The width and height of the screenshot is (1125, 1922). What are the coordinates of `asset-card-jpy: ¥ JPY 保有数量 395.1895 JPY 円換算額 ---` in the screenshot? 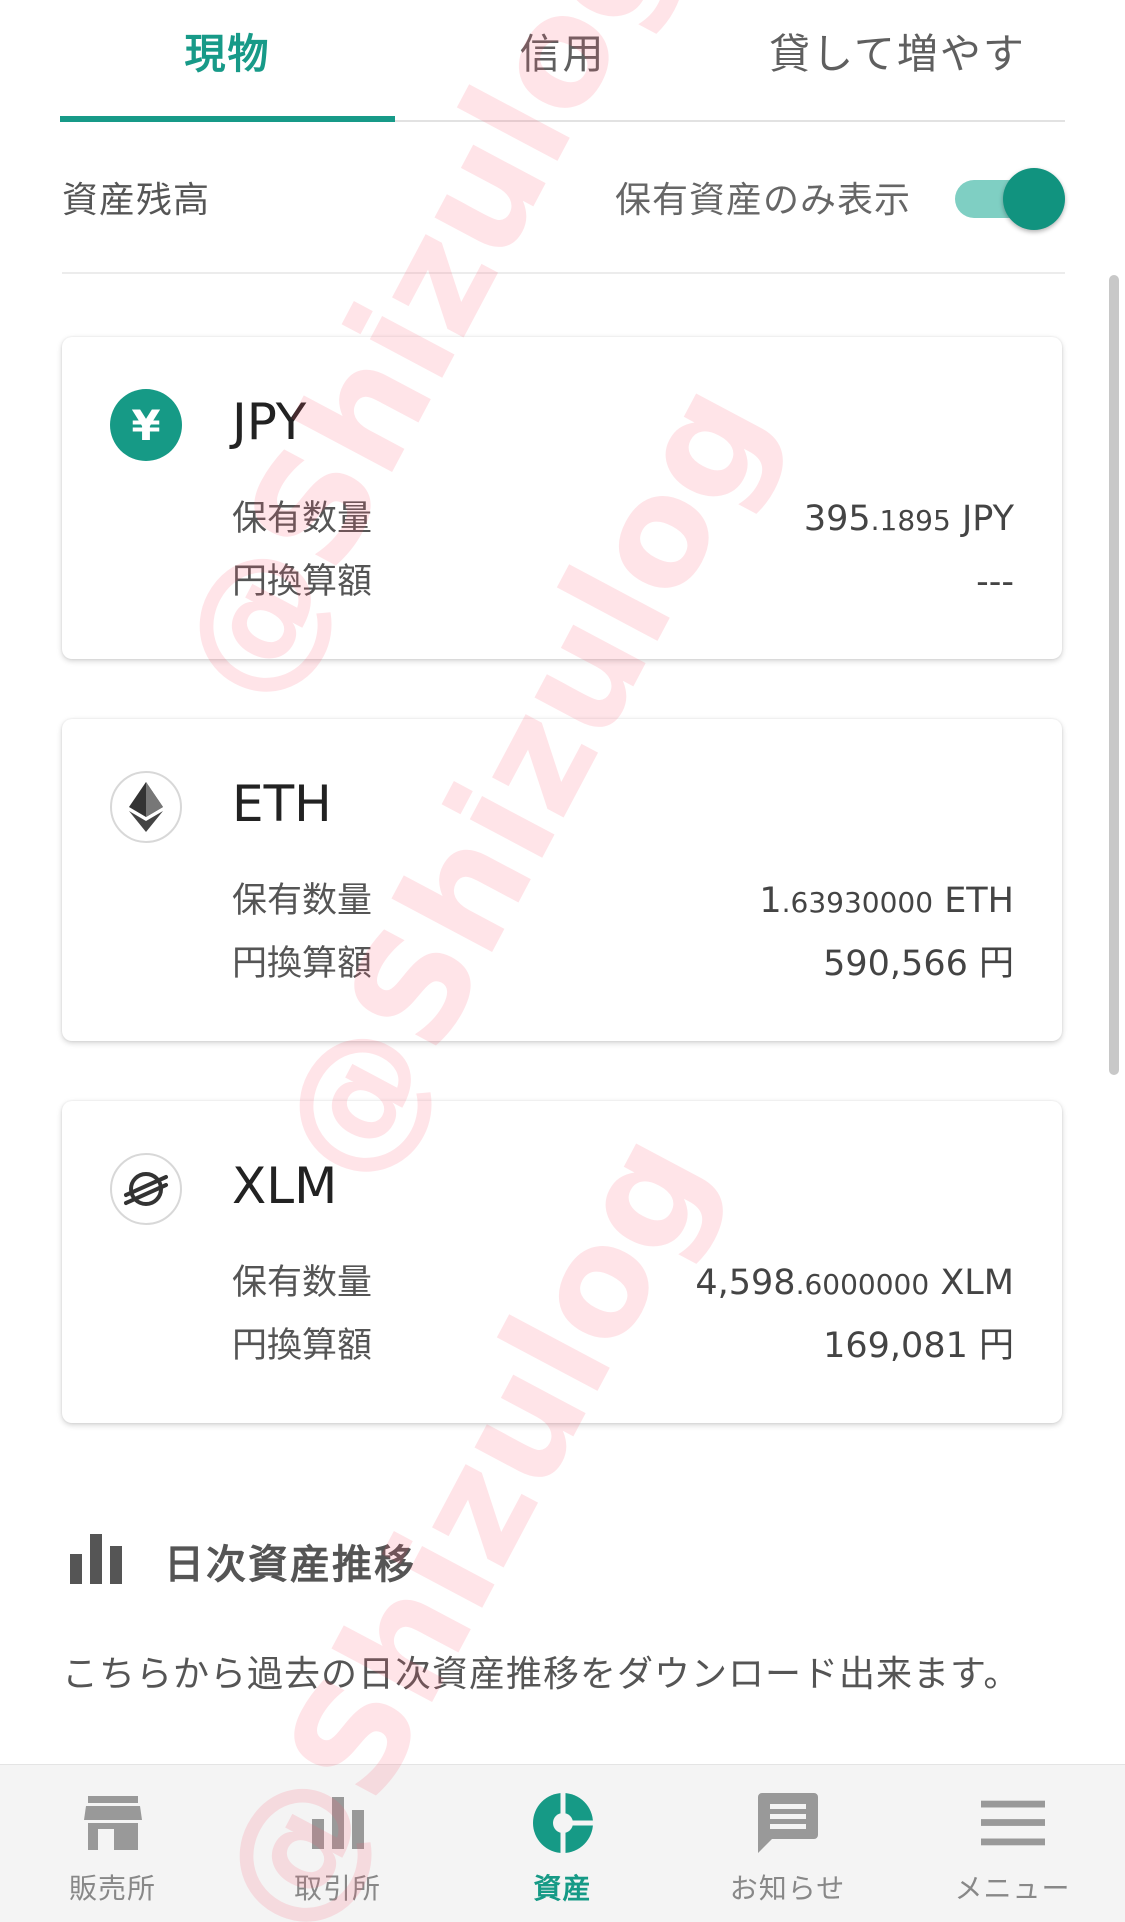 It's located at (562, 498).